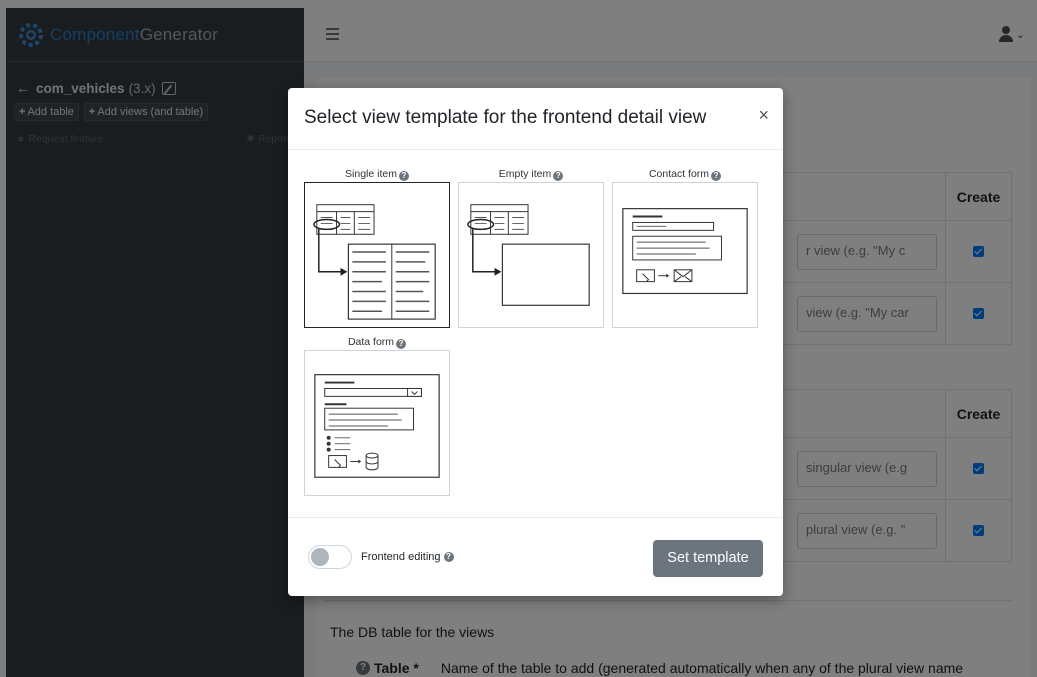 The height and width of the screenshot is (677, 1037). Describe the element at coordinates (531, 172) in the screenshot. I see `template-label: Empty item?` at that location.